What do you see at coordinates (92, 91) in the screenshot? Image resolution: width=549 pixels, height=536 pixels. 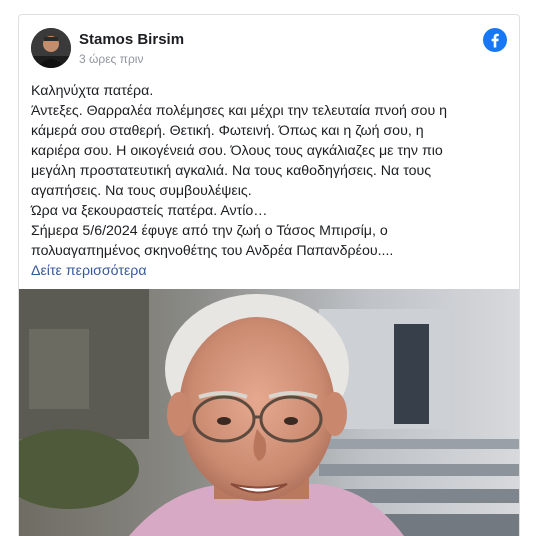 I see `post-line: Καληνύχτα πατέρα.` at bounding box center [92, 91].